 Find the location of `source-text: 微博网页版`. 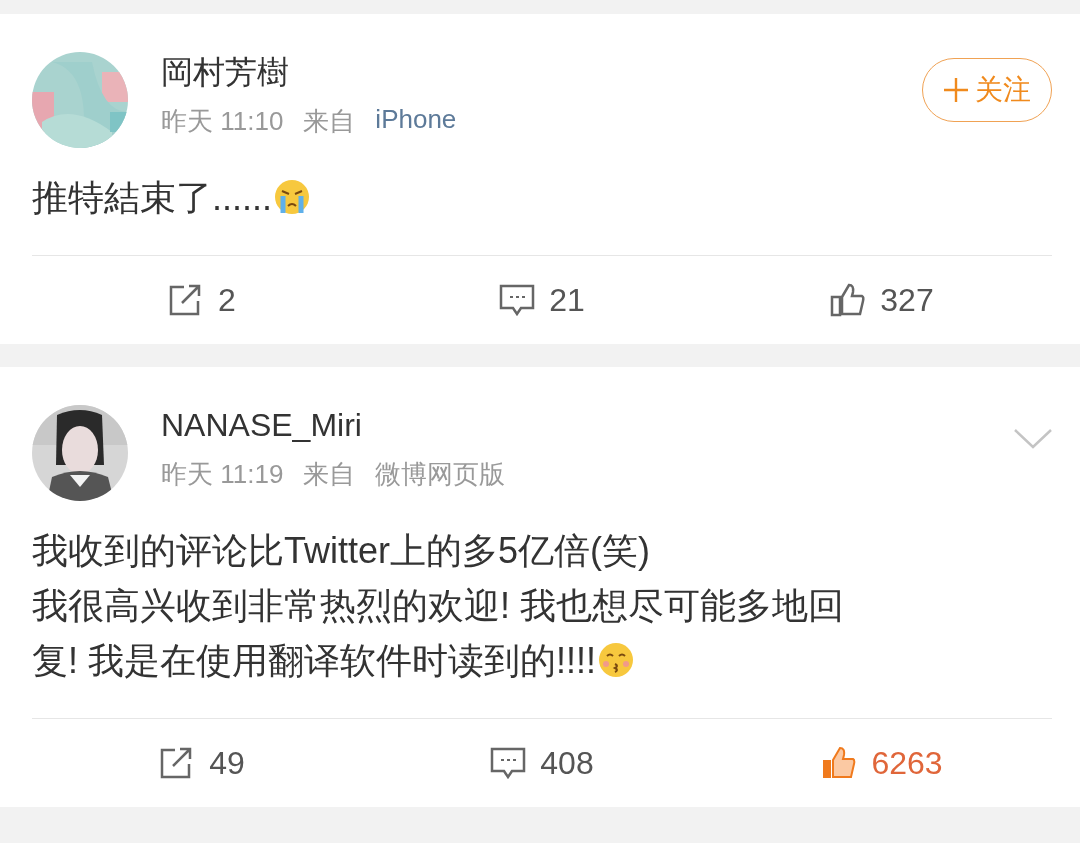

source-text: 微博网页版 is located at coordinates (440, 474).